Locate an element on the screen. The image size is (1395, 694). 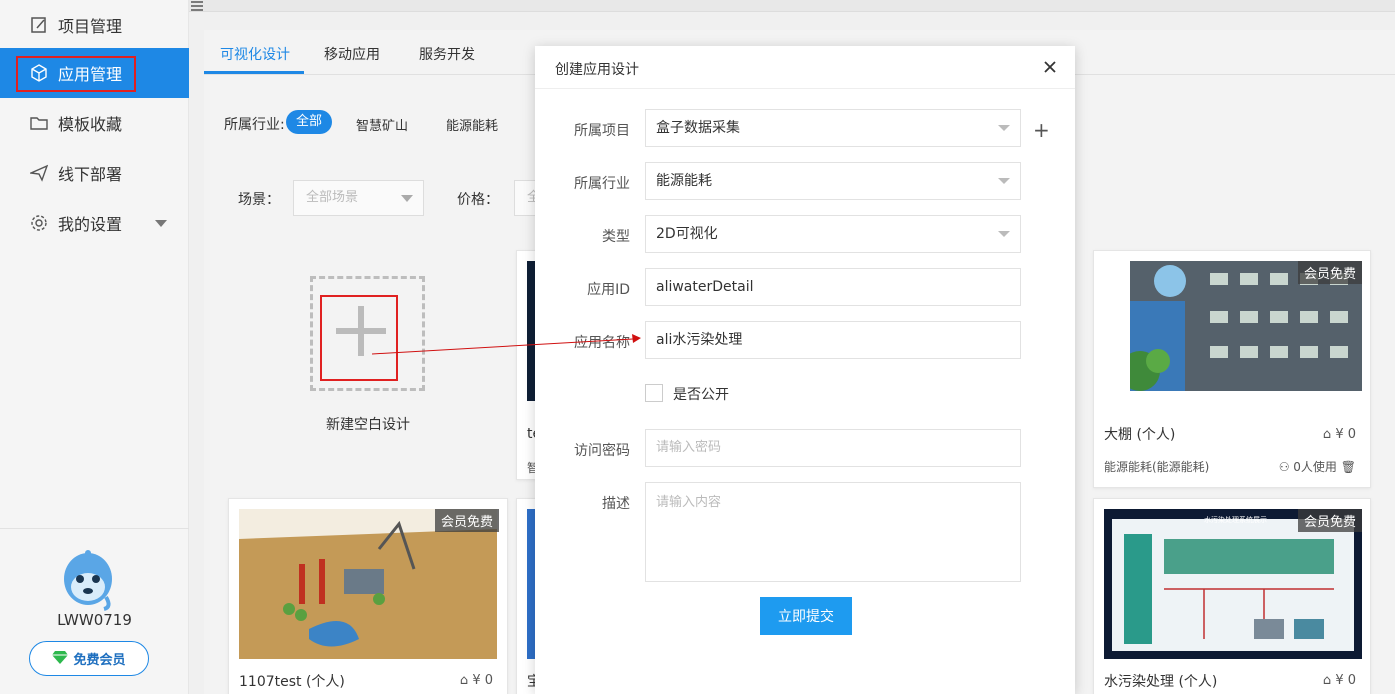
card-title: 1107test (个人) is located at coordinates (292, 682).